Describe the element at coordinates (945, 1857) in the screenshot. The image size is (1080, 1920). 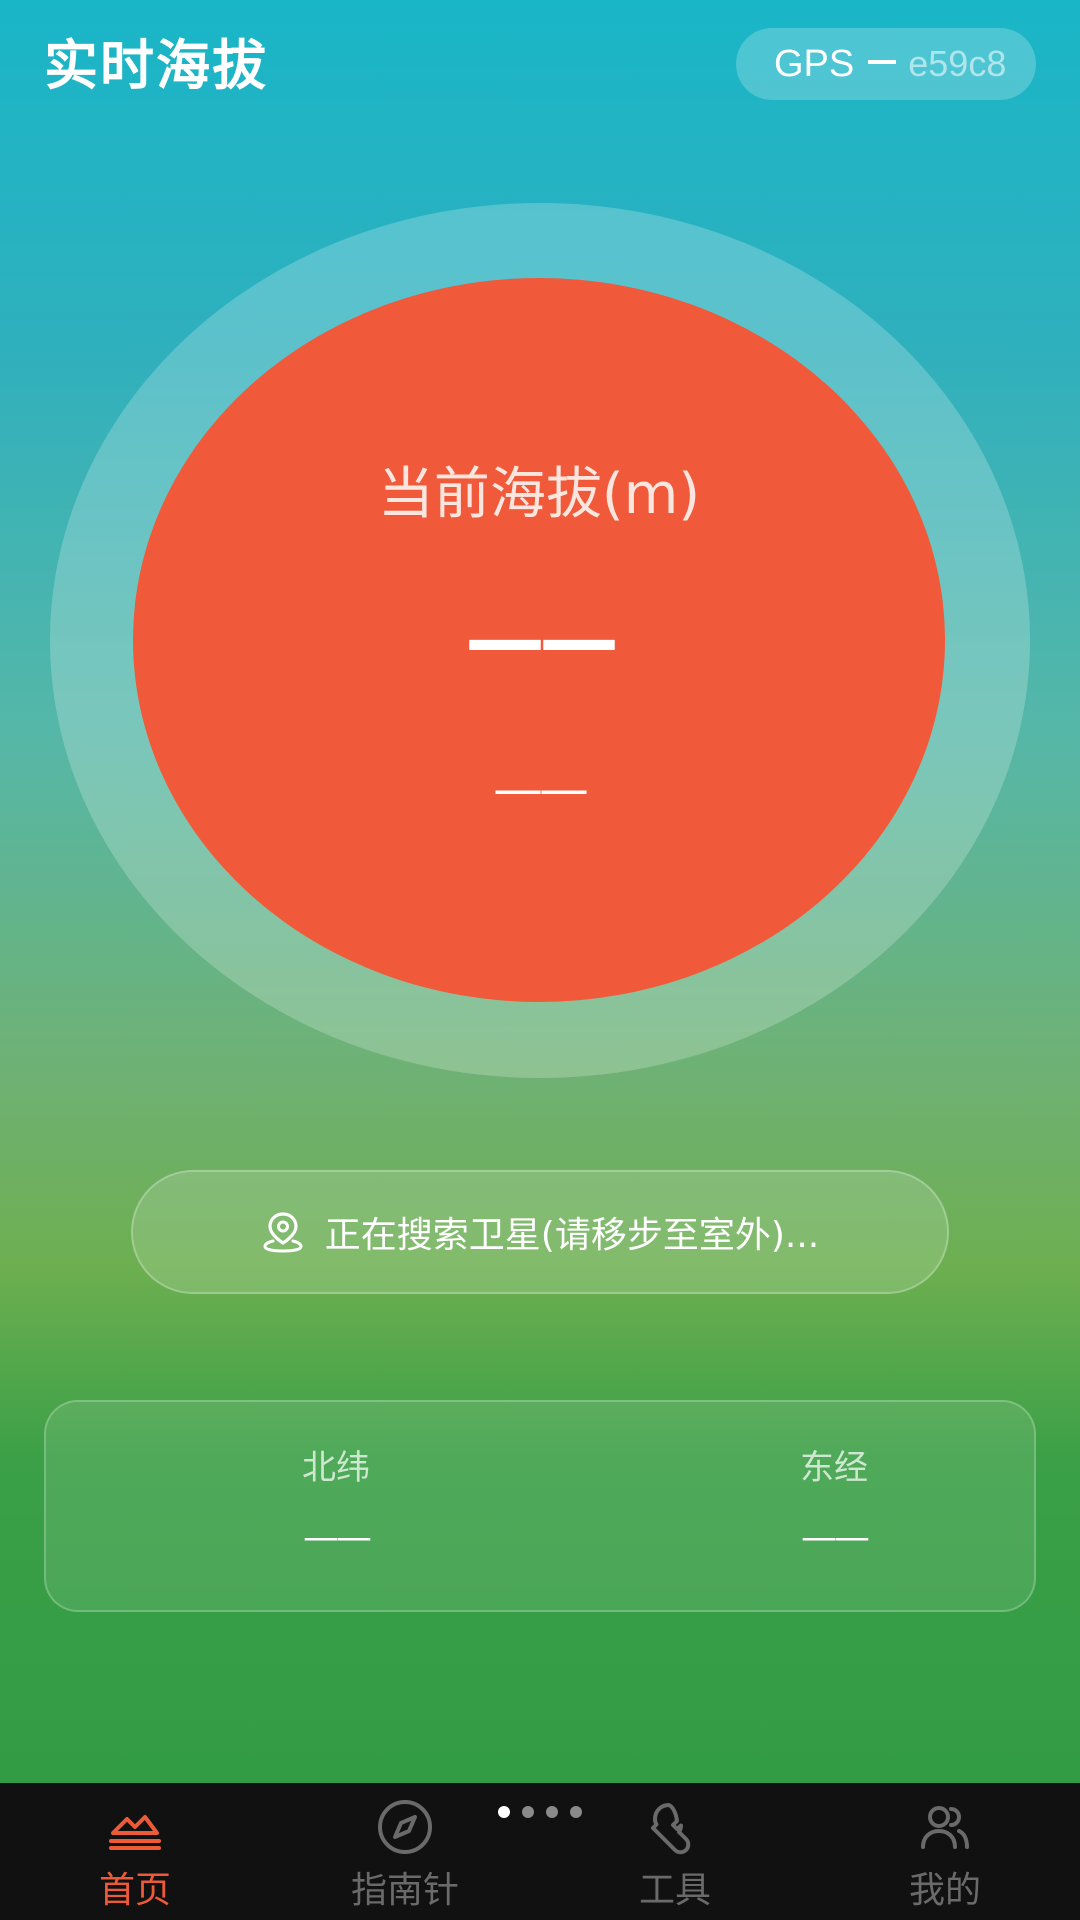
I see `nav-tab-mine: 我的` at that location.